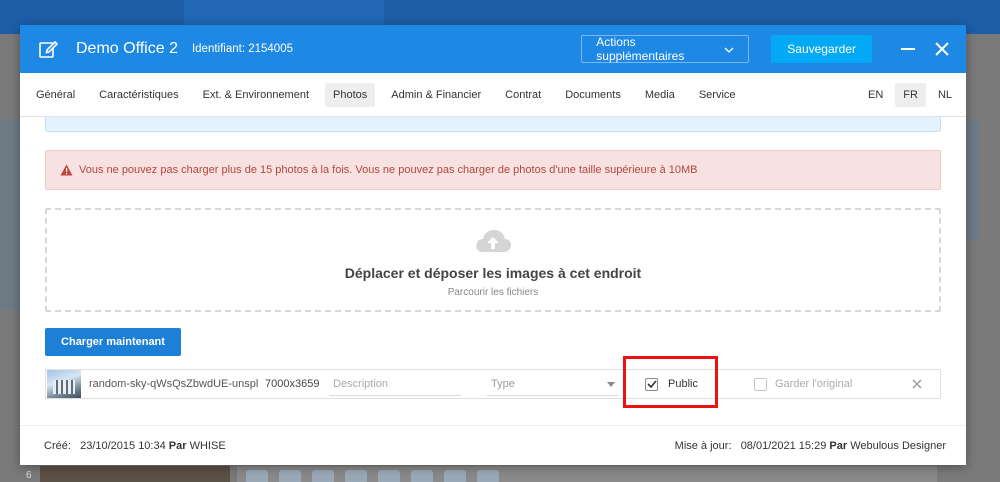 This screenshot has width=1000, height=482. I want to click on cloud-upload-icon, so click(493, 242).